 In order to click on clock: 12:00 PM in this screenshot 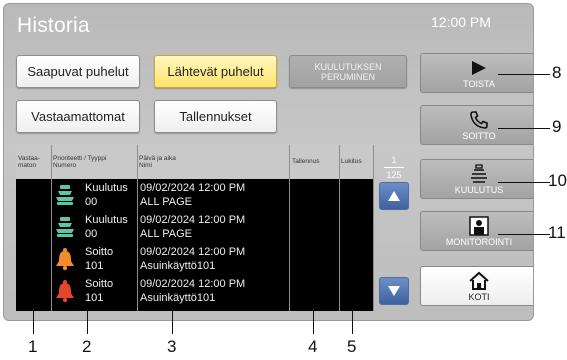, I will do `click(461, 22)`.